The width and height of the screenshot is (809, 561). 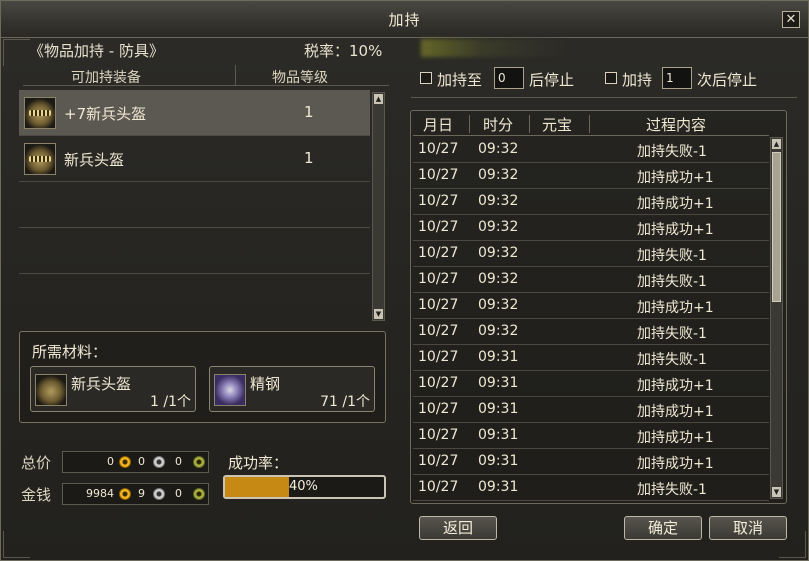 I want to click on success-rate-label: 成功率：, so click(x=258, y=463).